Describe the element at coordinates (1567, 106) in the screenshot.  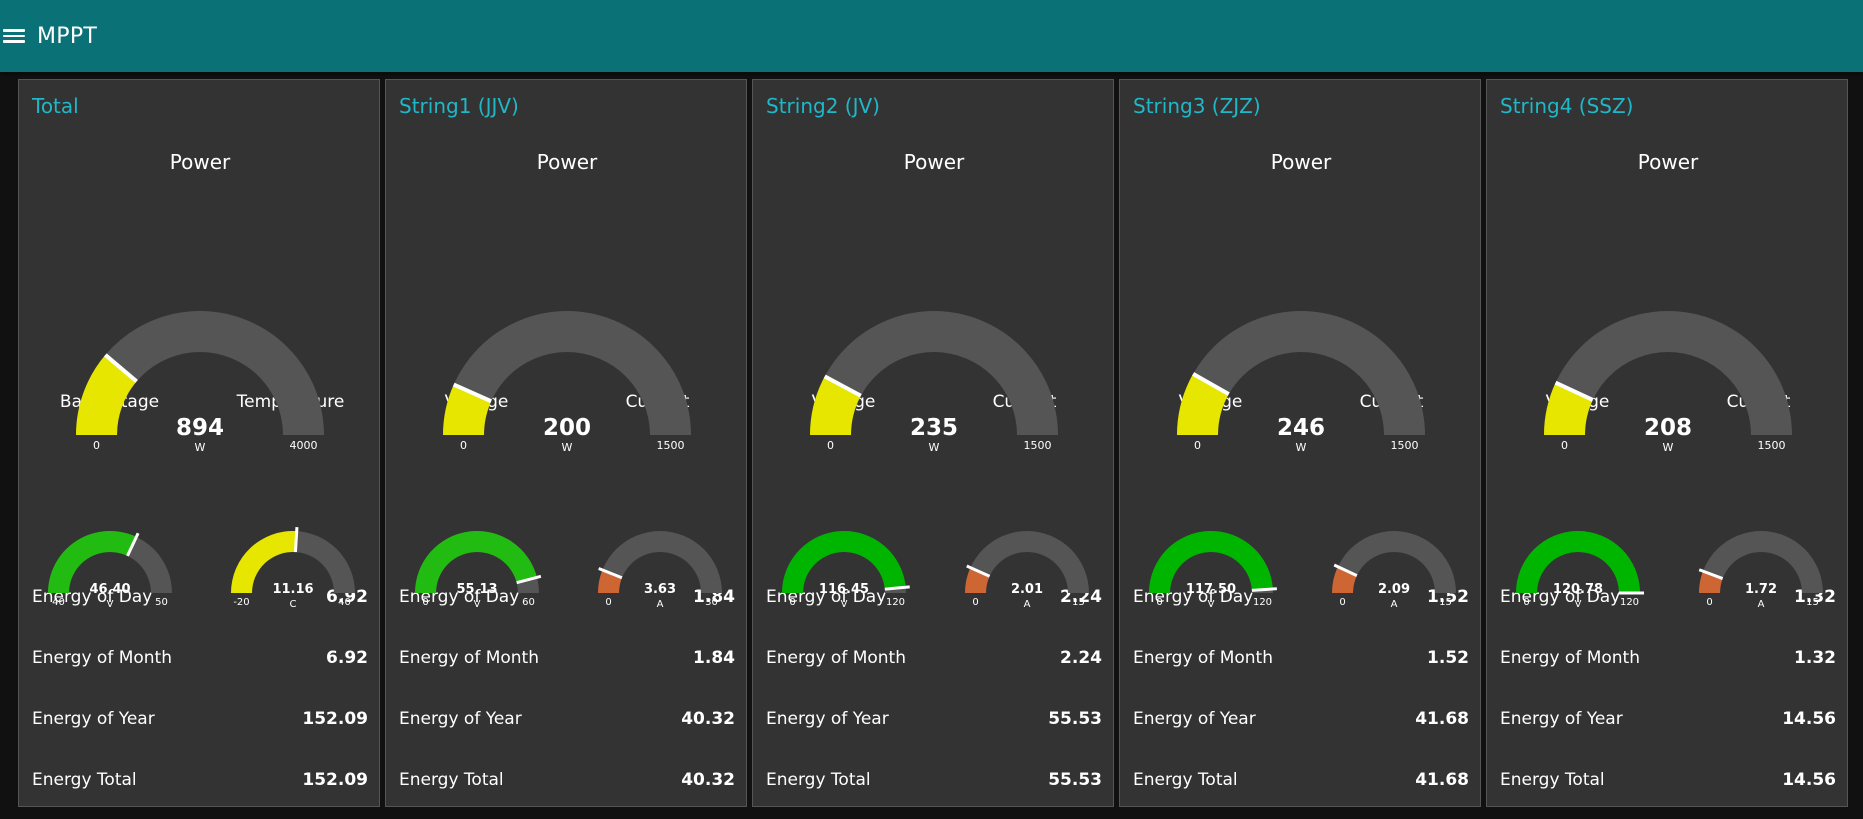
I see `card-title: String4 (SSZ)` at that location.